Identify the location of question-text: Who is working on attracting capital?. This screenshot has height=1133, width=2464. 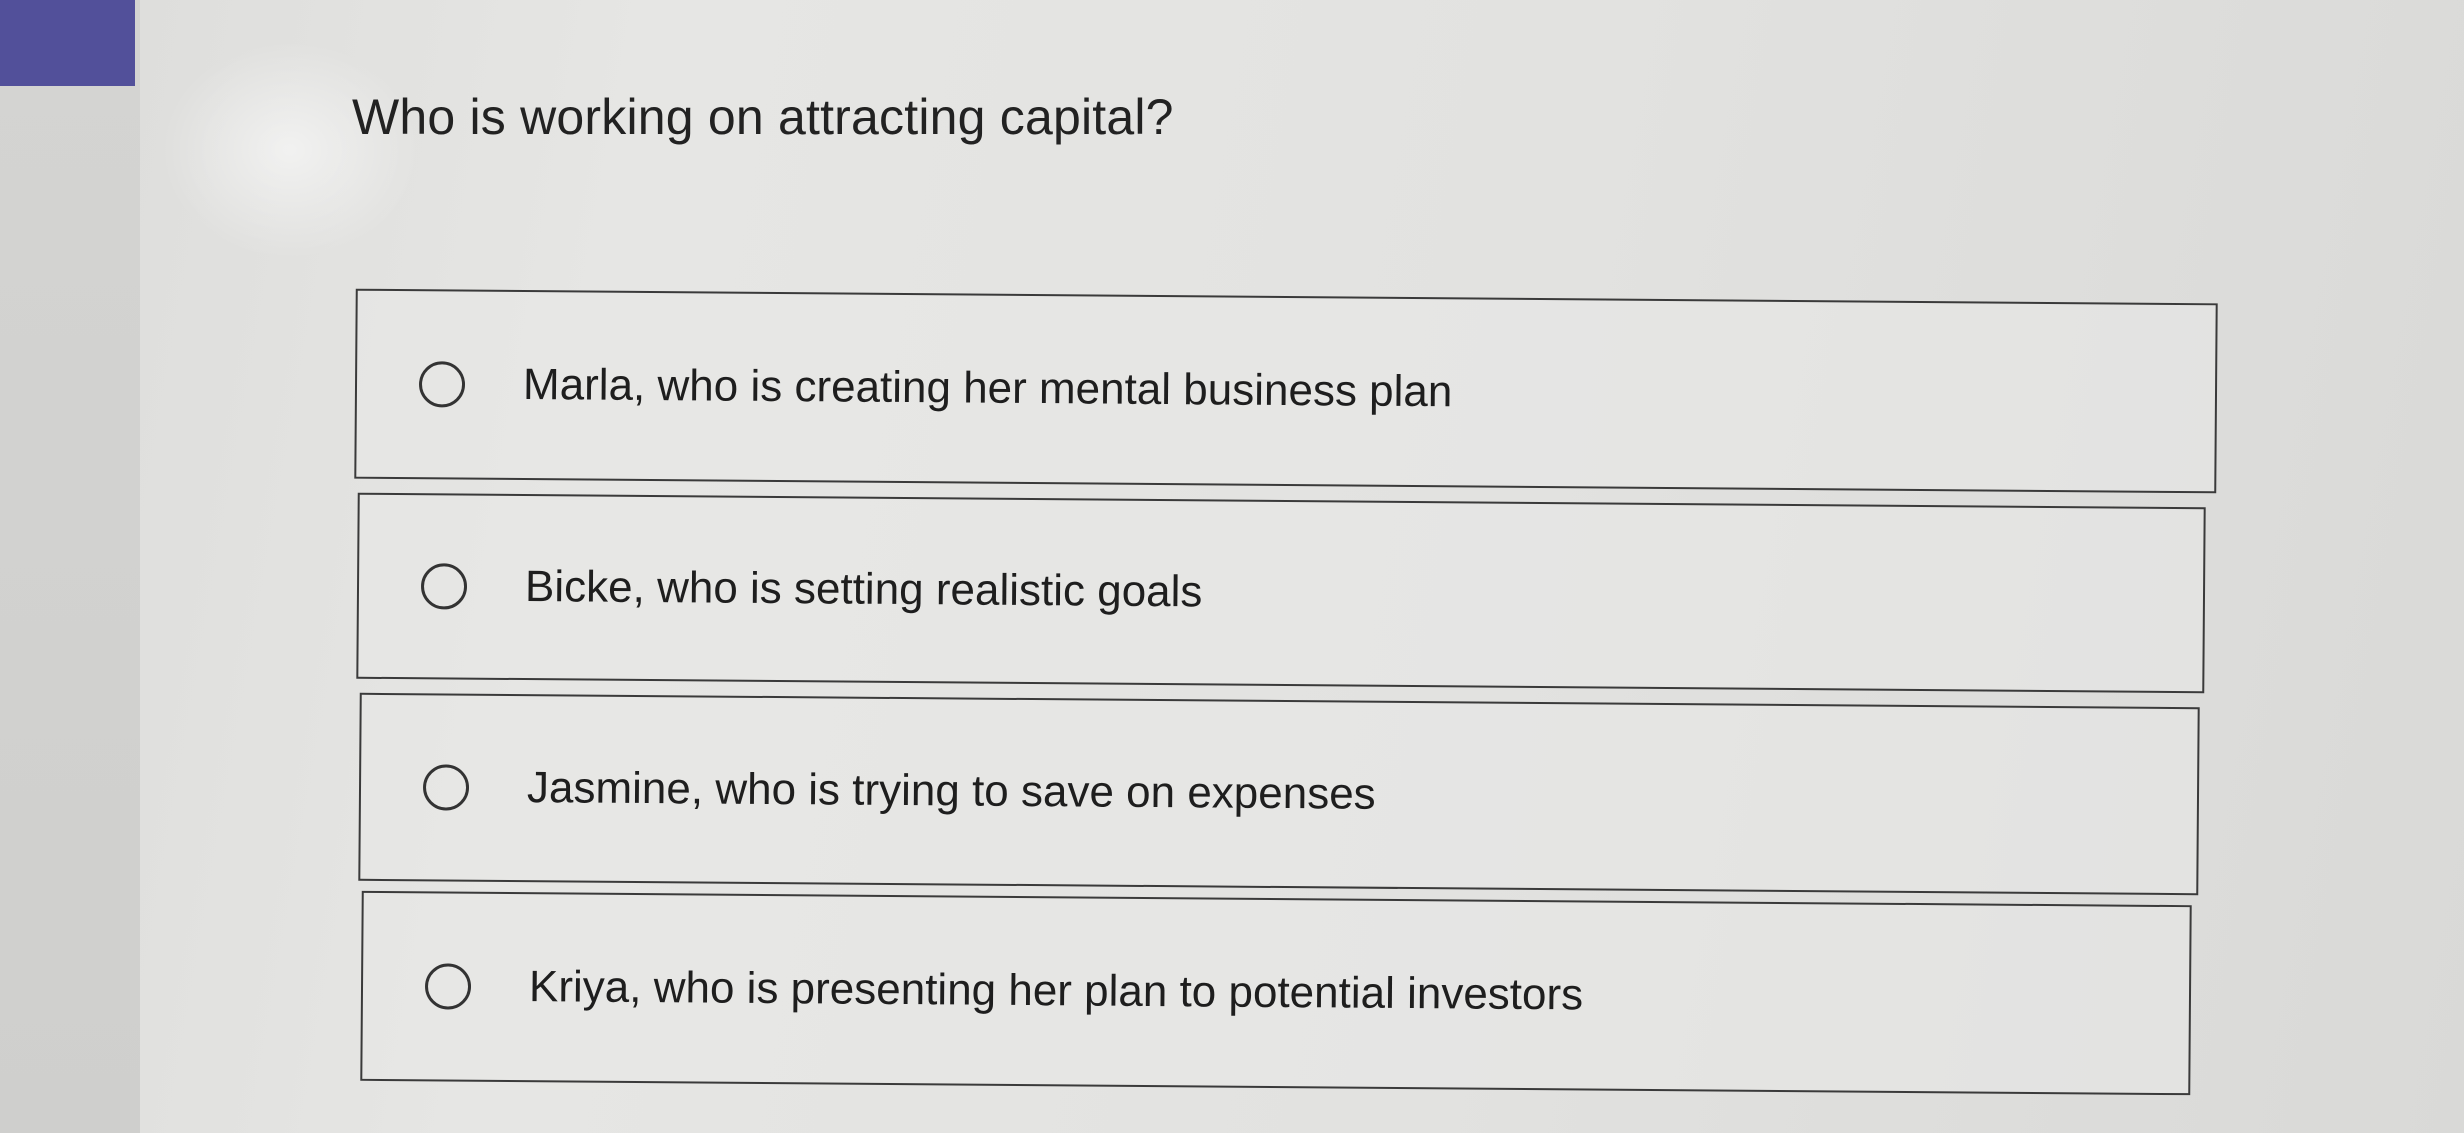
(763, 117).